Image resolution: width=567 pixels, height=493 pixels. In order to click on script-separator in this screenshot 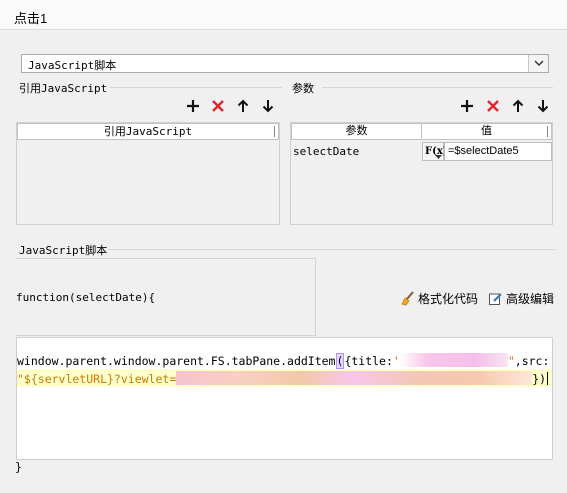, I will do `click(331, 249)`.